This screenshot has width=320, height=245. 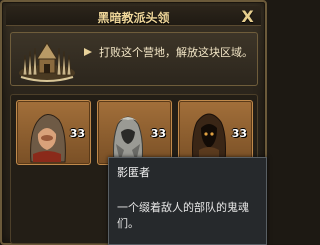 I want to click on unit-slot-dark-priest: 33, so click(x=215, y=132).